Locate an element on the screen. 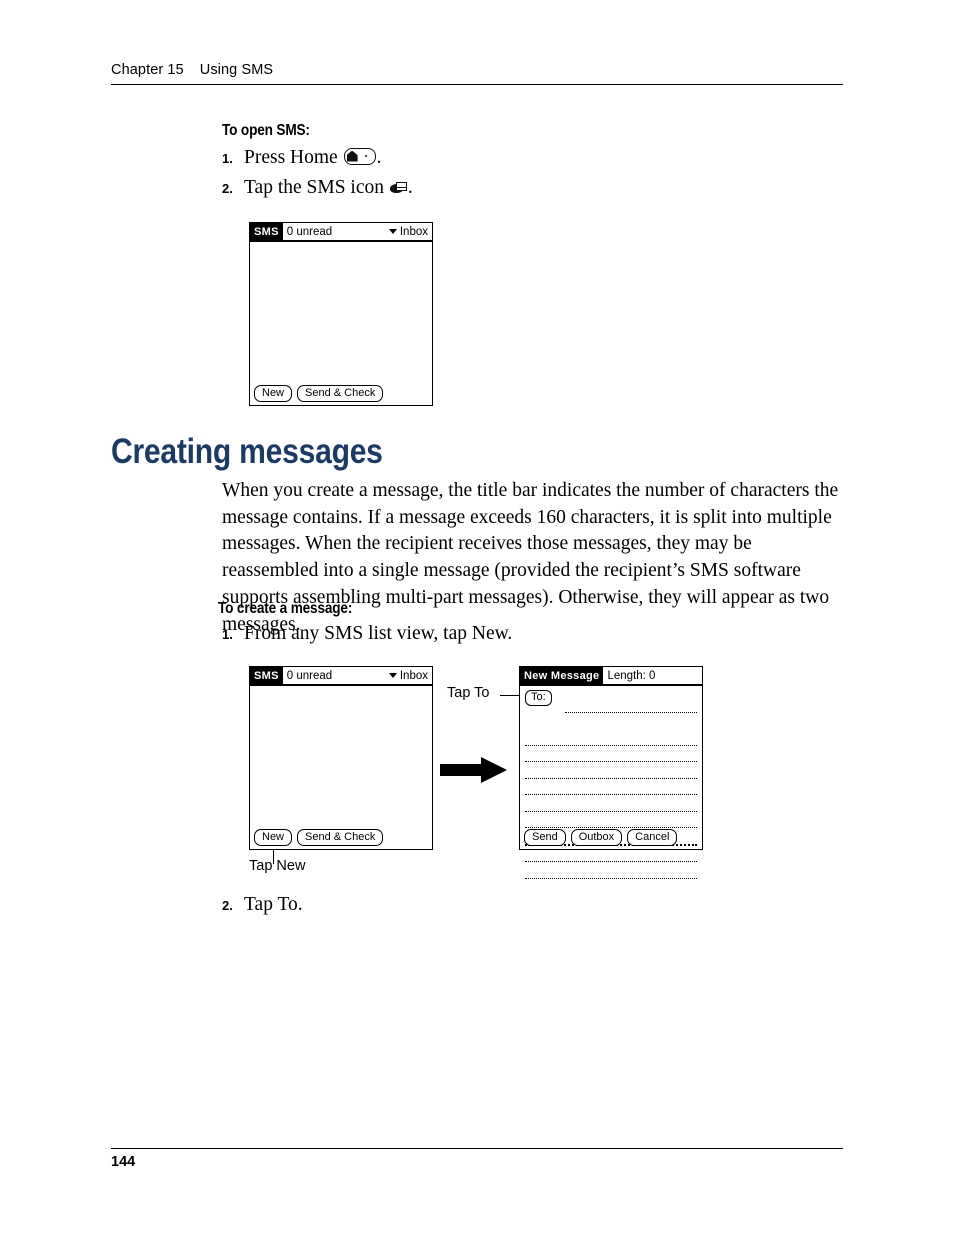 The width and height of the screenshot is (954, 1235). outbox-button: Outbox is located at coordinates (596, 837).